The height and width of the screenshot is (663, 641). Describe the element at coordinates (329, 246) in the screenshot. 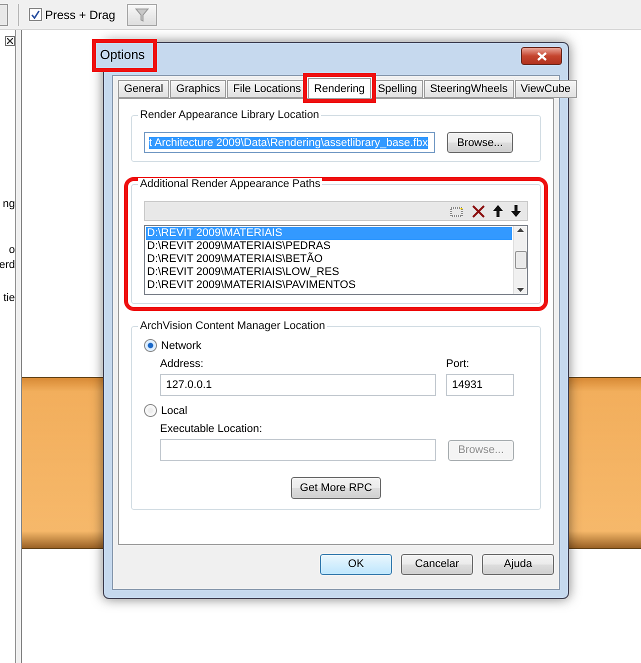

I see `list-item: D:\REVIT 2009\MATERIAIS\PEDRAS` at that location.